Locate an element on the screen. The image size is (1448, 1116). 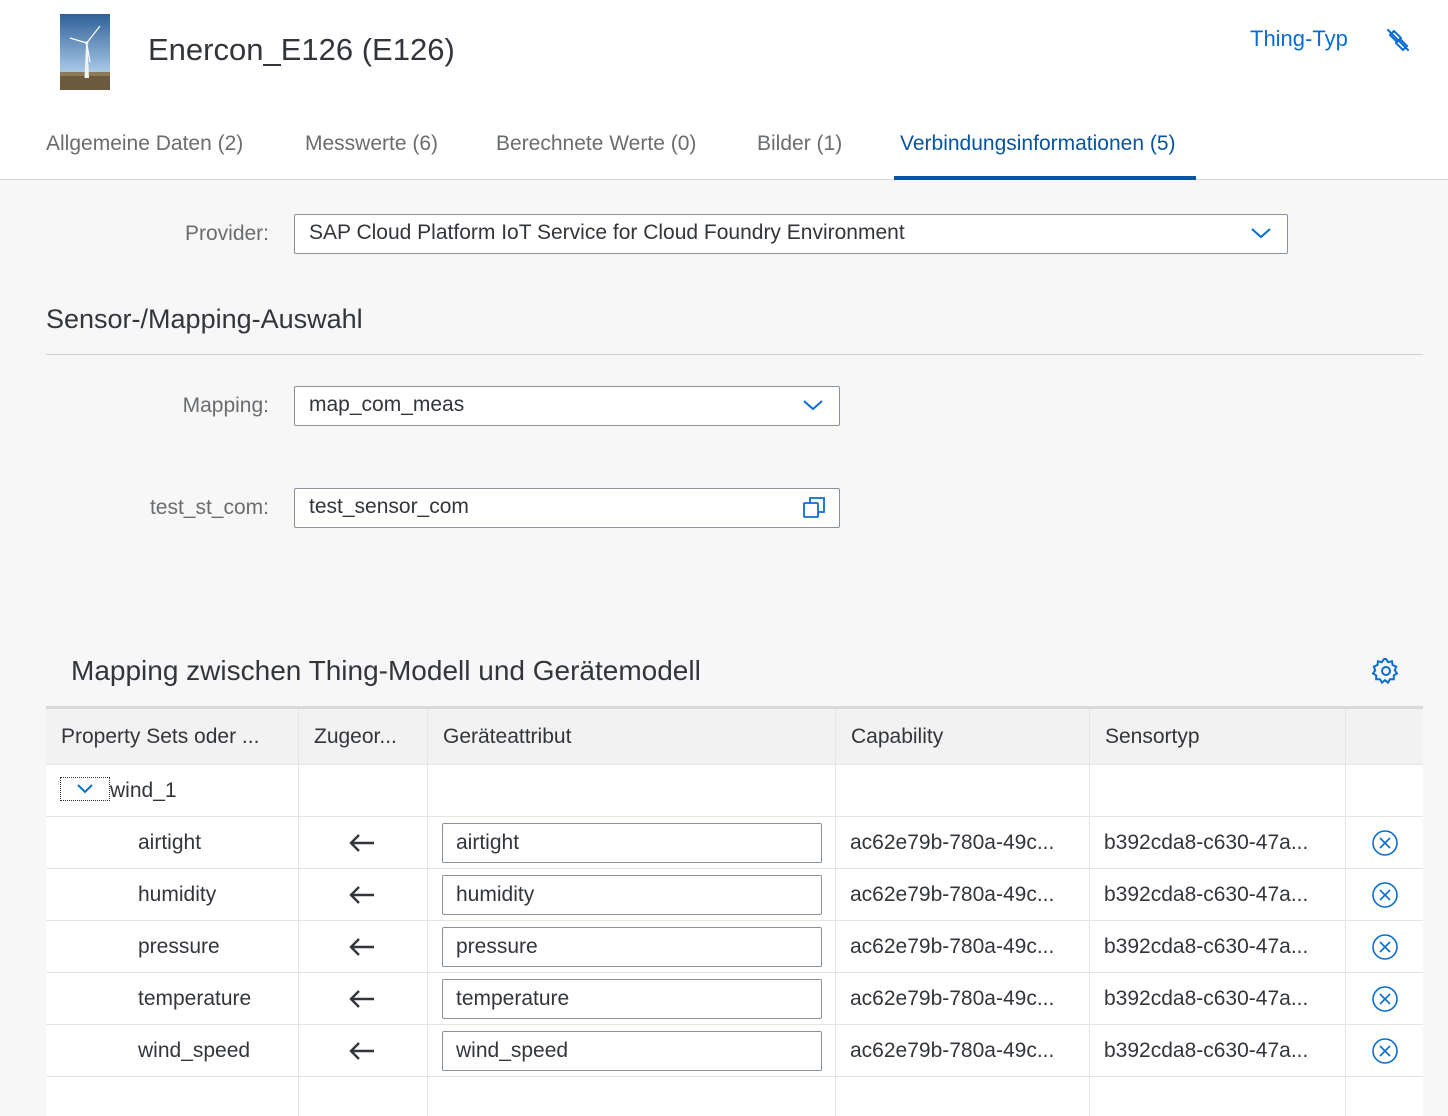
group-label: wind_1 is located at coordinates (143, 790).